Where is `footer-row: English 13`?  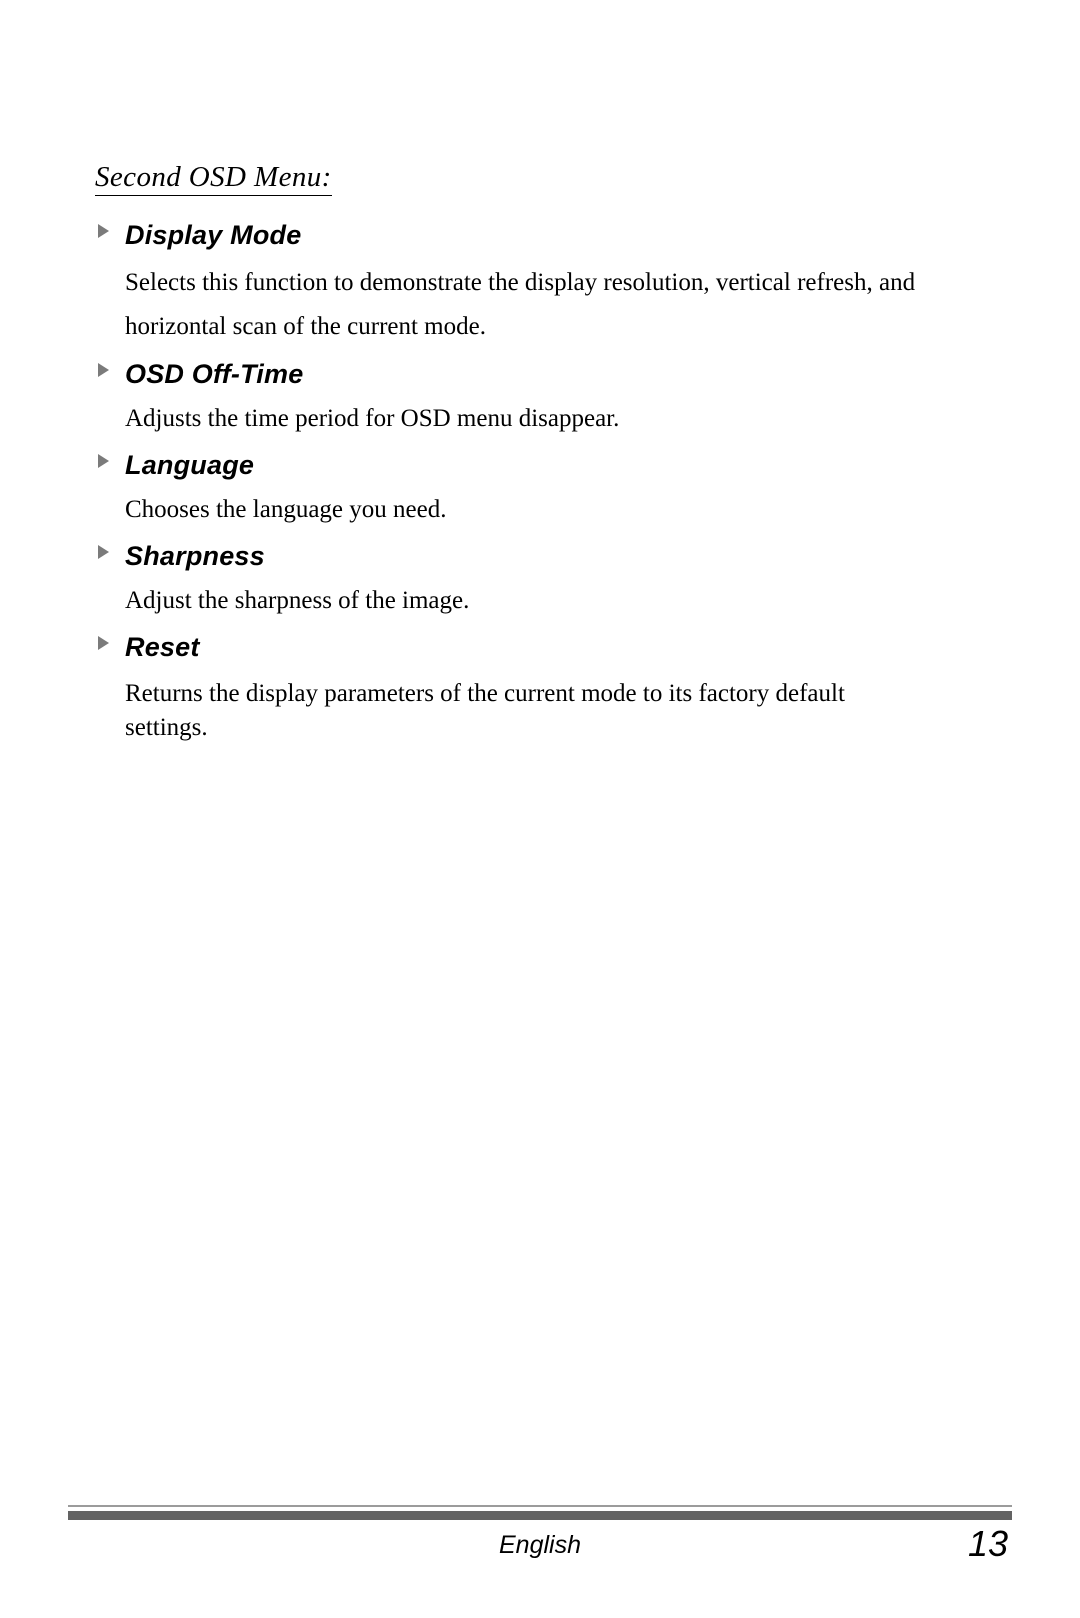 footer-row: English 13 is located at coordinates (540, 1547).